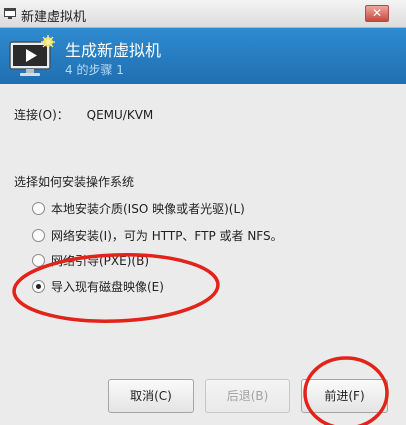 The width and height of the screenshot is (406, 425). I want to click on option-network-install: 网络安装(I)，可为 HTTP、FTP 或者 NFS。, so click(157, 235).